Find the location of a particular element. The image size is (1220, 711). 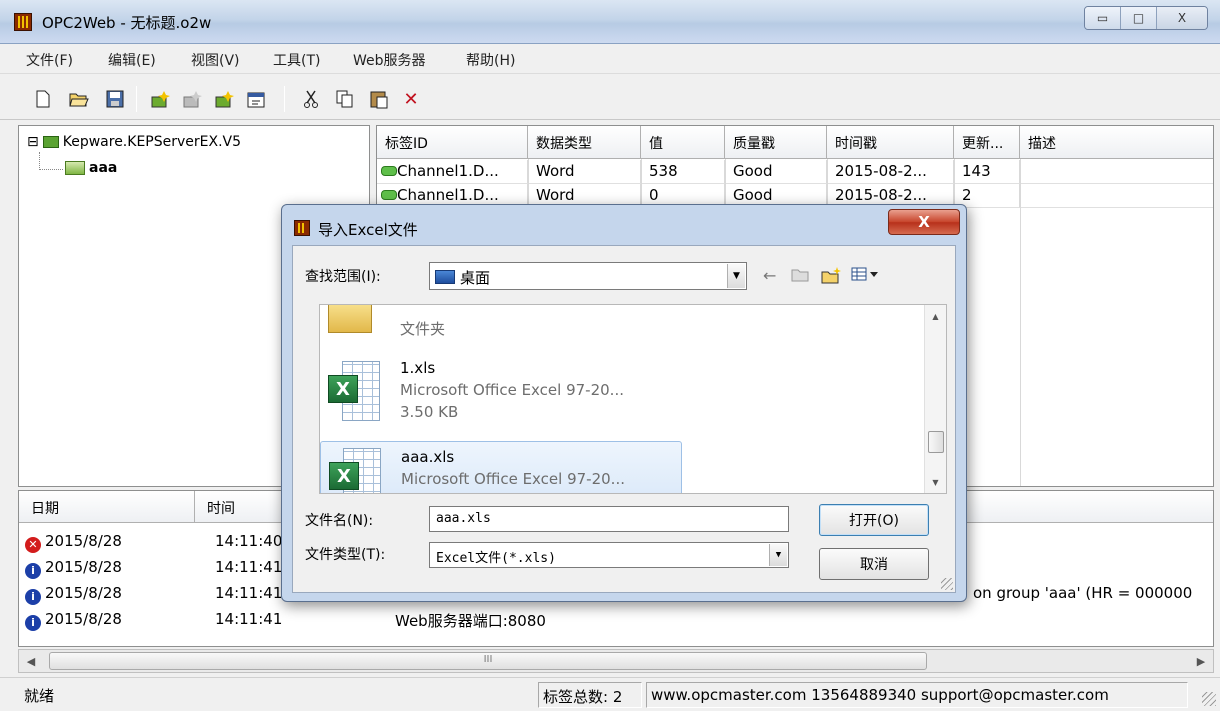

file-type-text: 文件夹 is located at coordinates (423, 329).